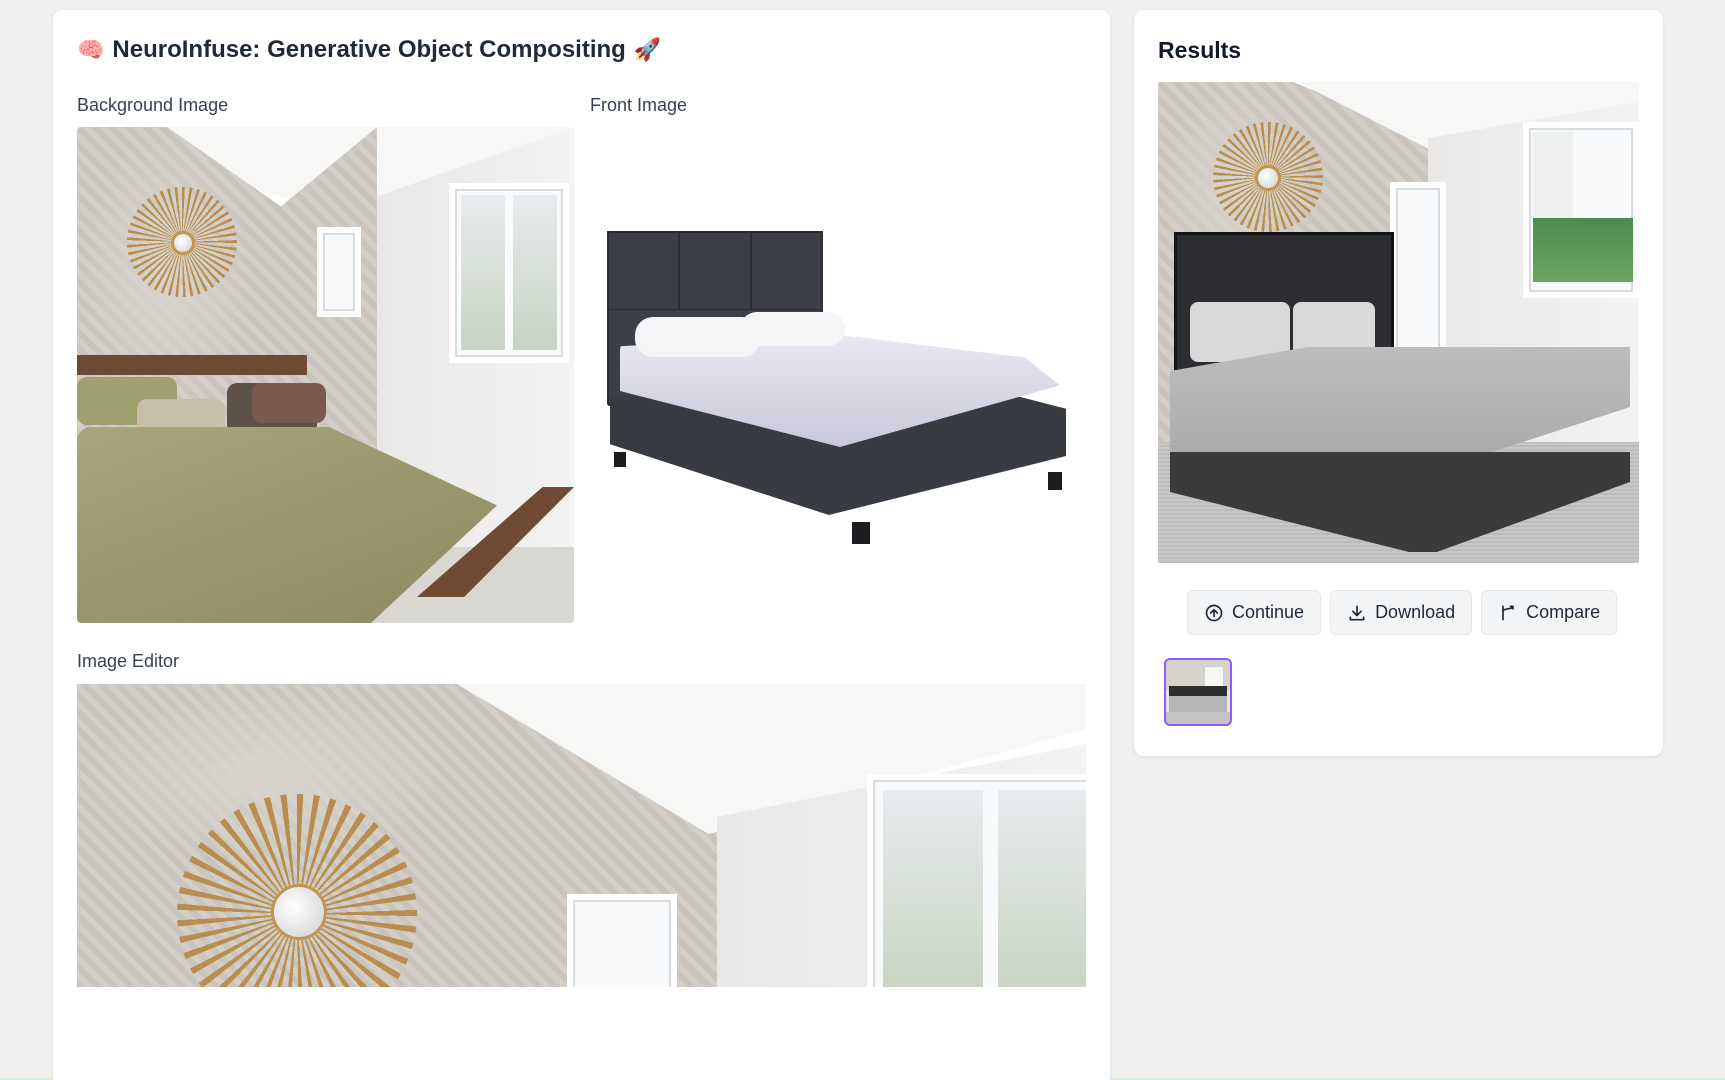 The image size is (1725, 1080). What do you see at coordinates (639, 105) in the screenshot?
I see `front-image-label: Front Image` at bounding box center [639, 105].